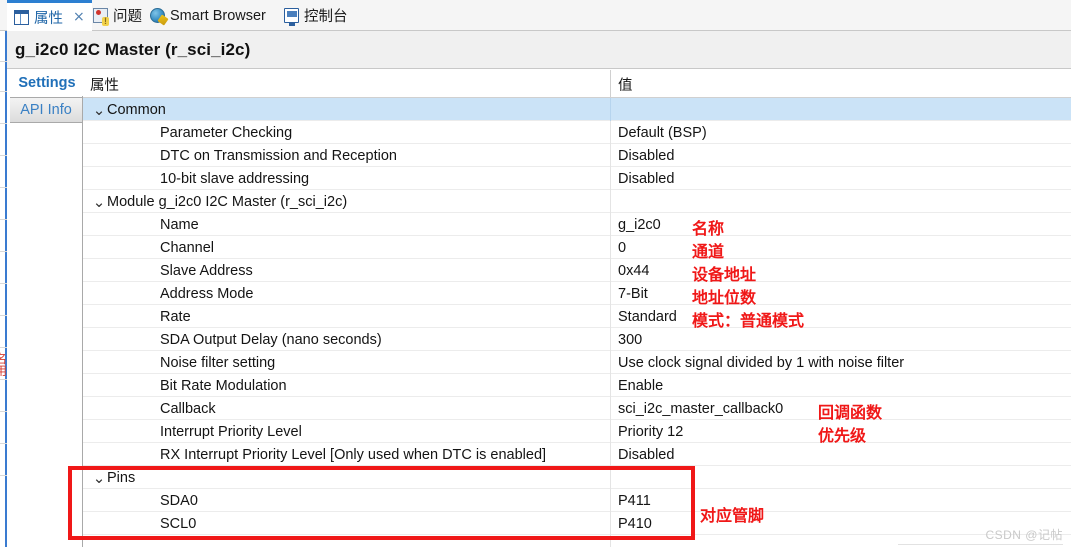 This screenshot has height=547, width=1071. I want to click on property-name-cell: Interrupt Priority Level, so click(346, 431).